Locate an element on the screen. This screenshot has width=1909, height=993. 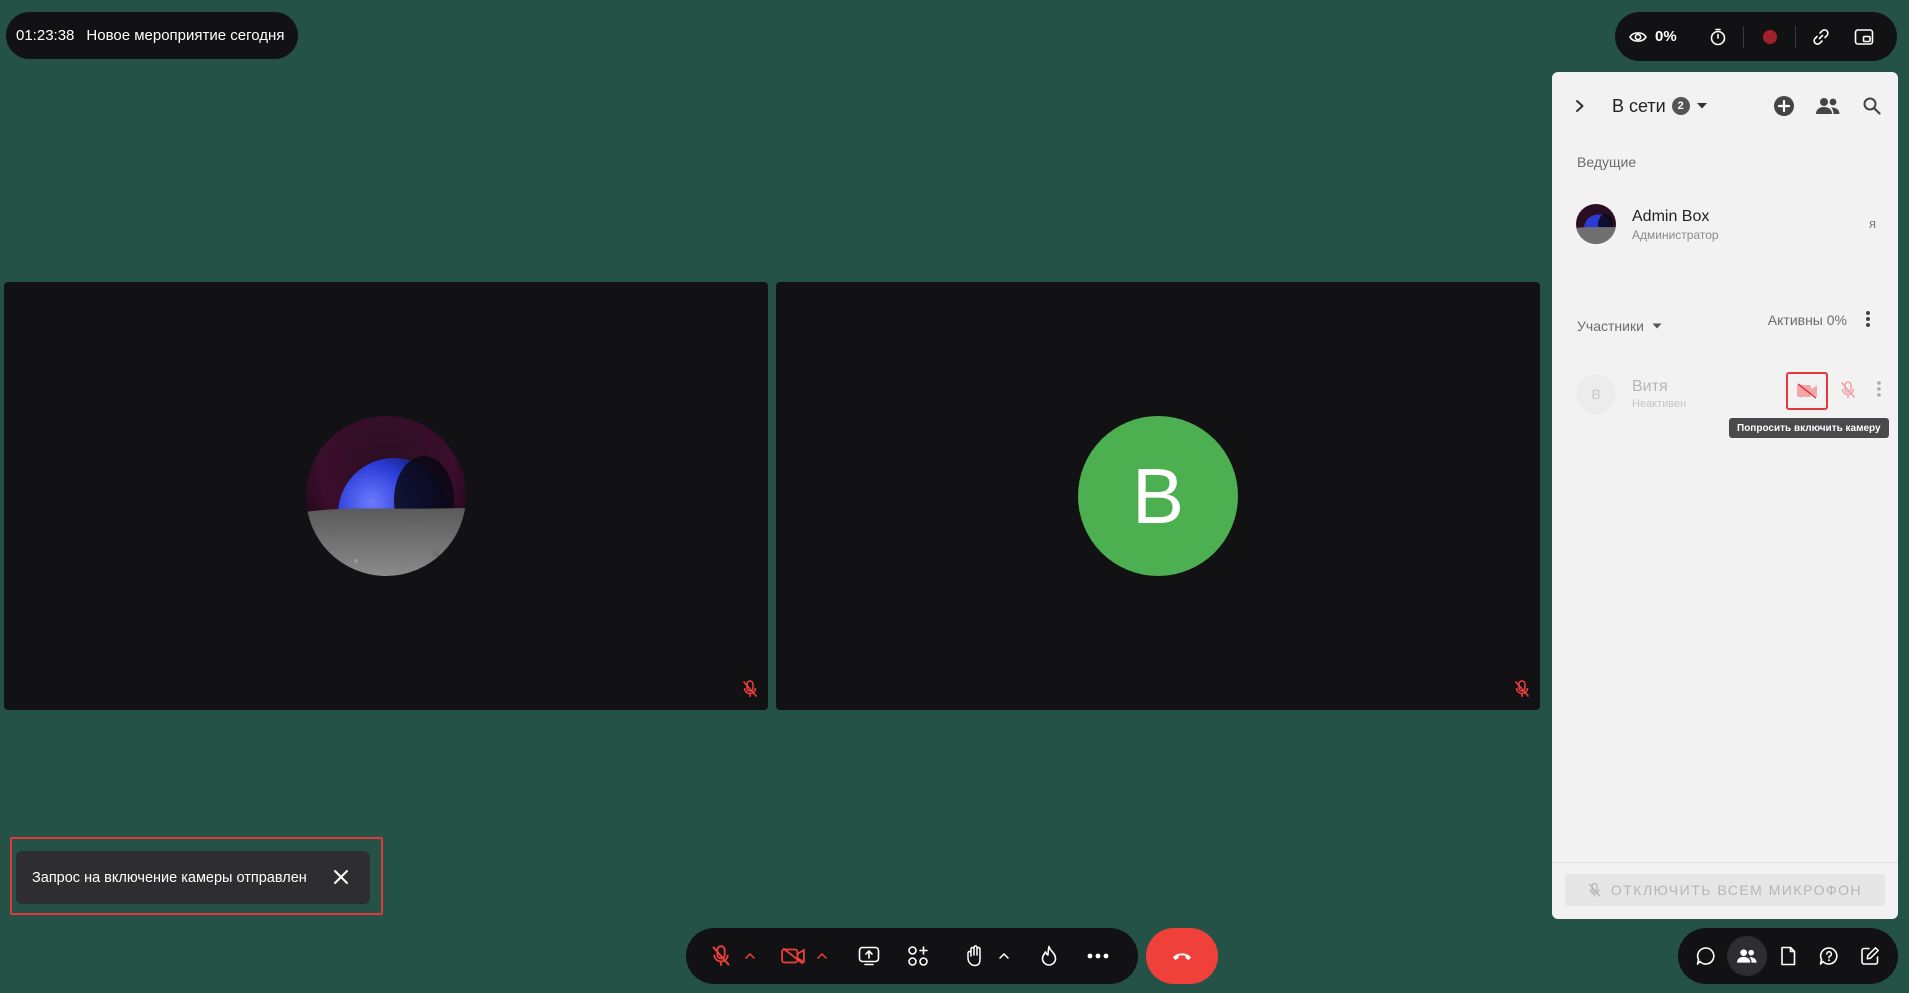
participants-button is located at coordinates (1747, 956).